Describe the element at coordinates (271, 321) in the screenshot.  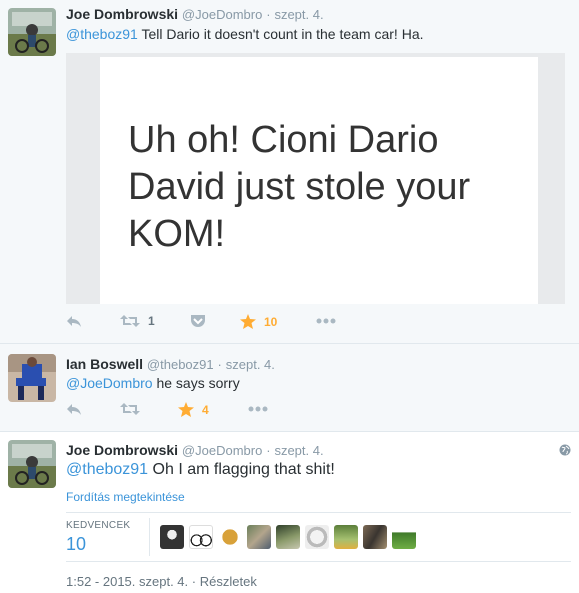
I see `favorite-count: 10` at that location.